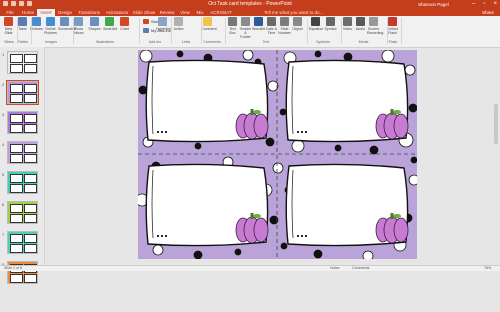  What do you see at coordinates (258, 24) in the screenshot?
I see `wordart-button: WordArt` at bounding box center [258, 24].